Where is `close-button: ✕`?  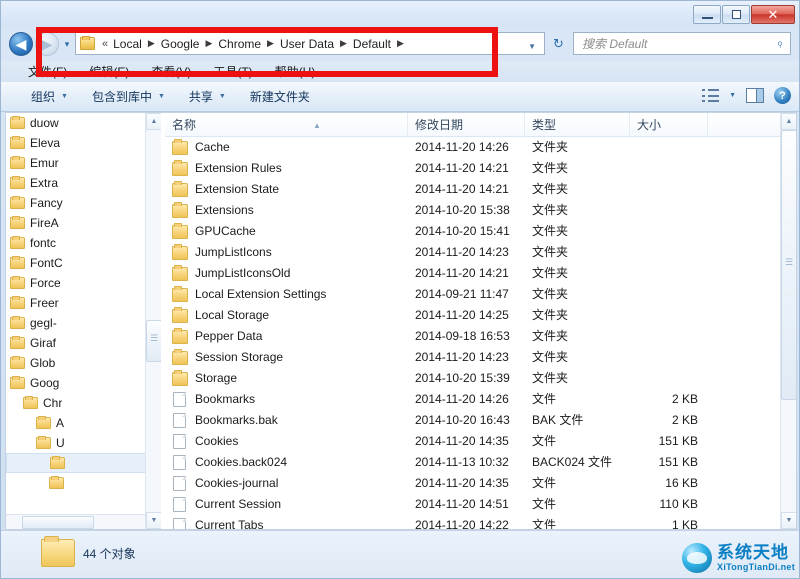
close-button: ✕ is located at coordinates (773, 14).